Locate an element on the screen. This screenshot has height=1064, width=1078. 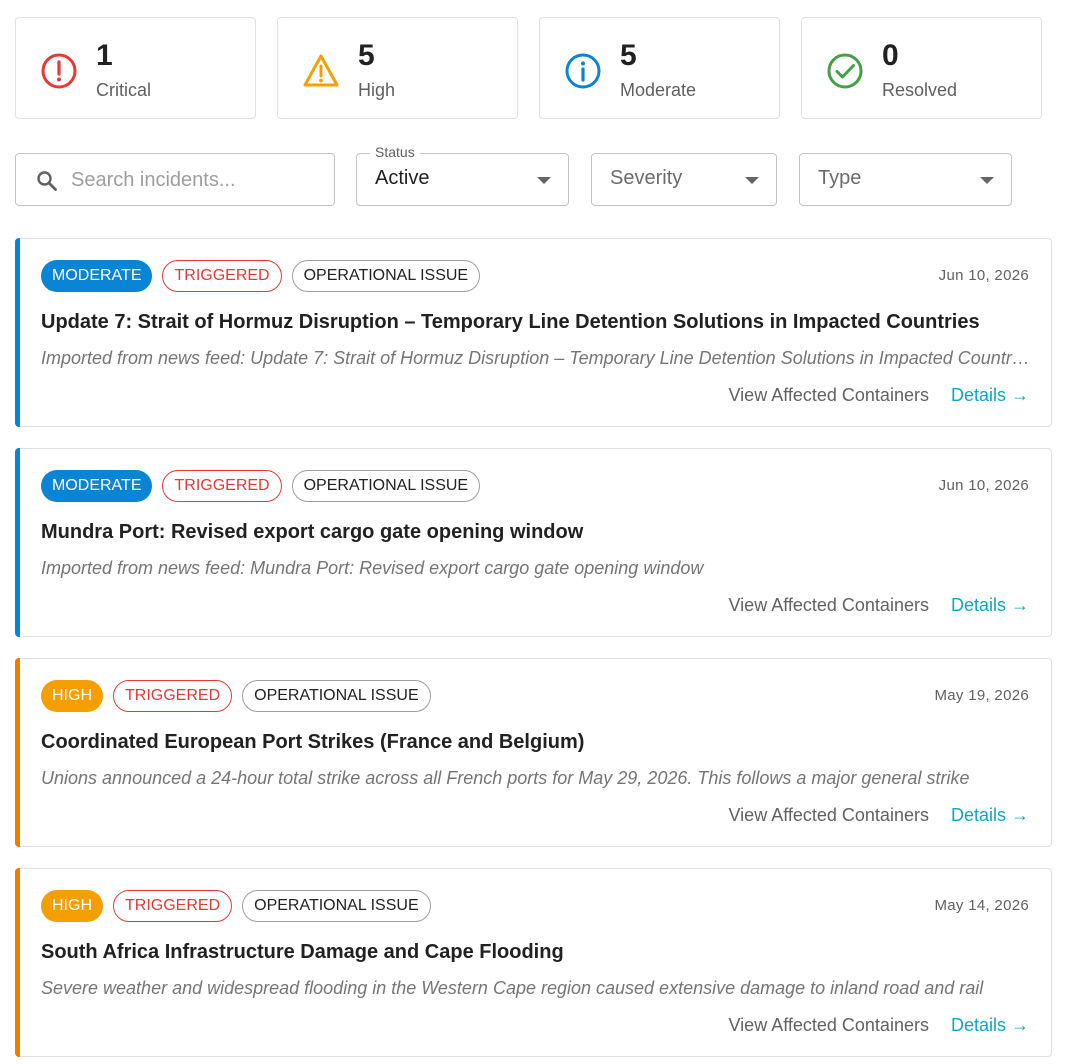
type-select: Type is located at coordinates (905, 179).